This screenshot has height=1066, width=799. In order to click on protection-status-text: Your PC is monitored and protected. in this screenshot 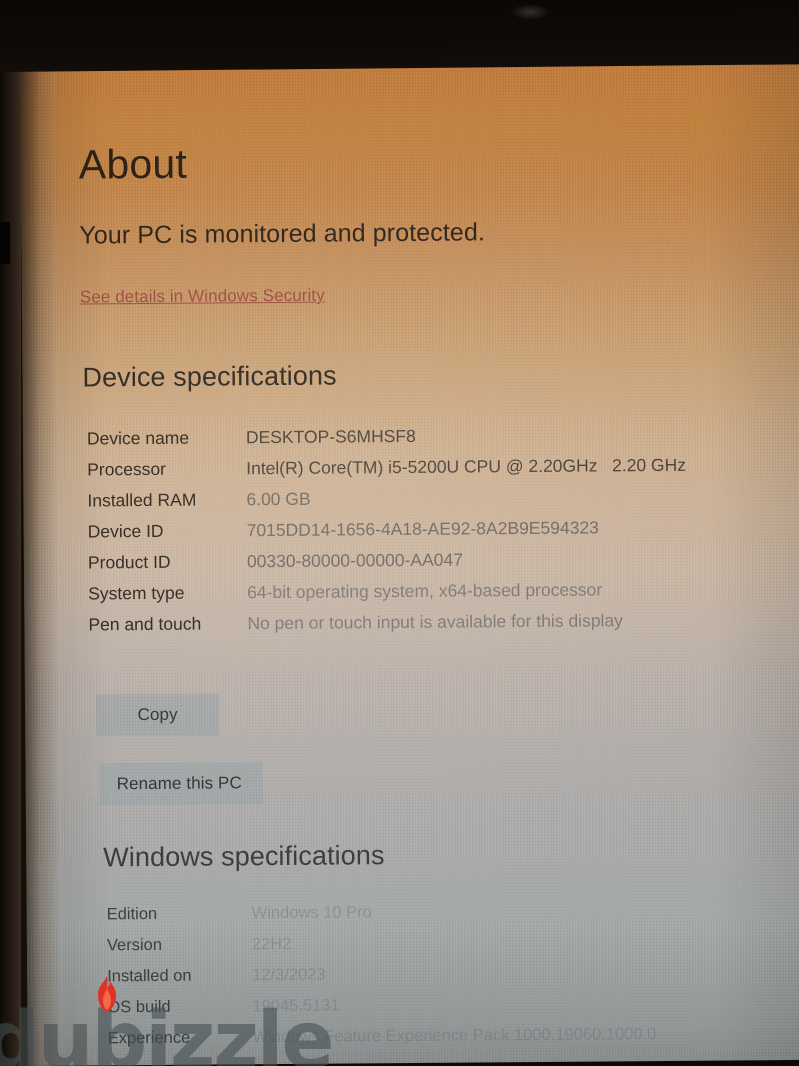, I will do `click(282, 234)`.